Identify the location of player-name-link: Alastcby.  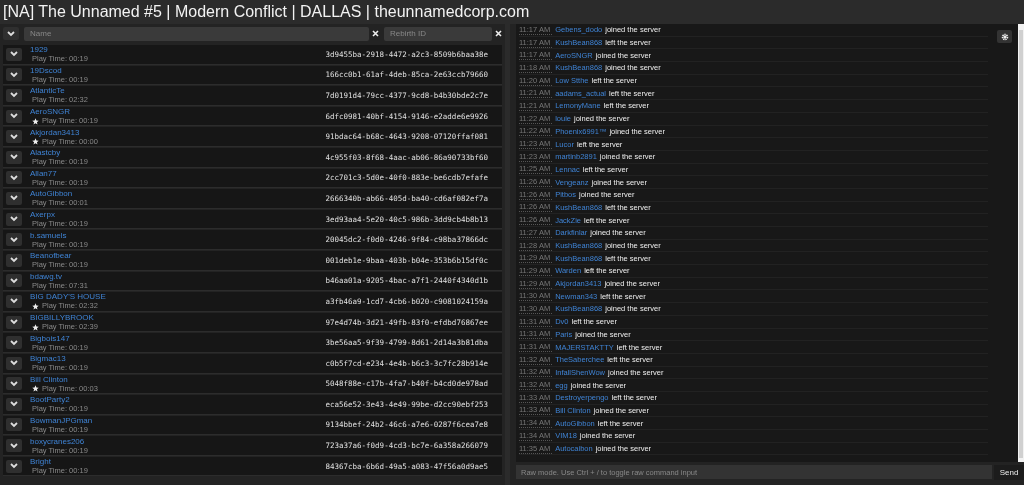
(178, 153).